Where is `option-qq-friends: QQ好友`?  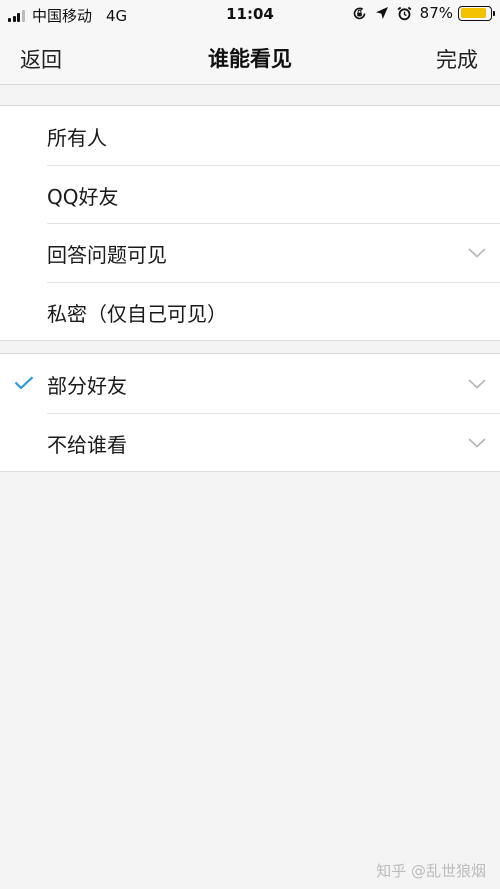
option-qq-friends: QQ好友 is located at coordinates (250, 194).